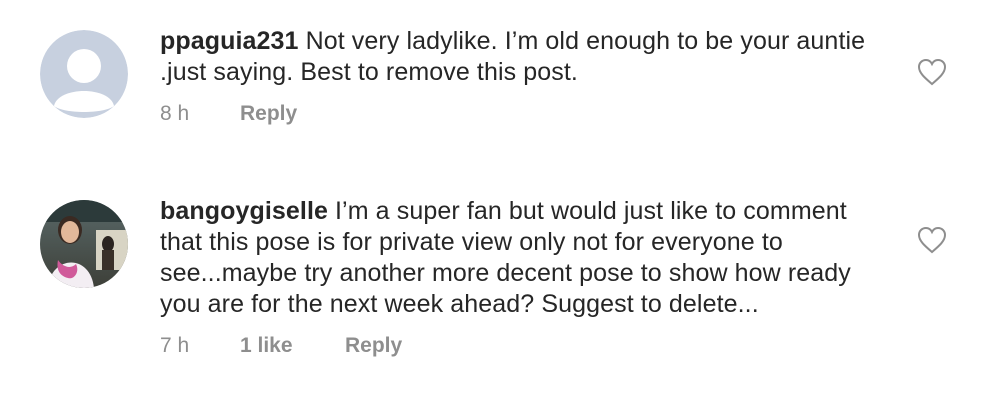  I want to click on comment-timestamp: 7 h, so click(200, 346).